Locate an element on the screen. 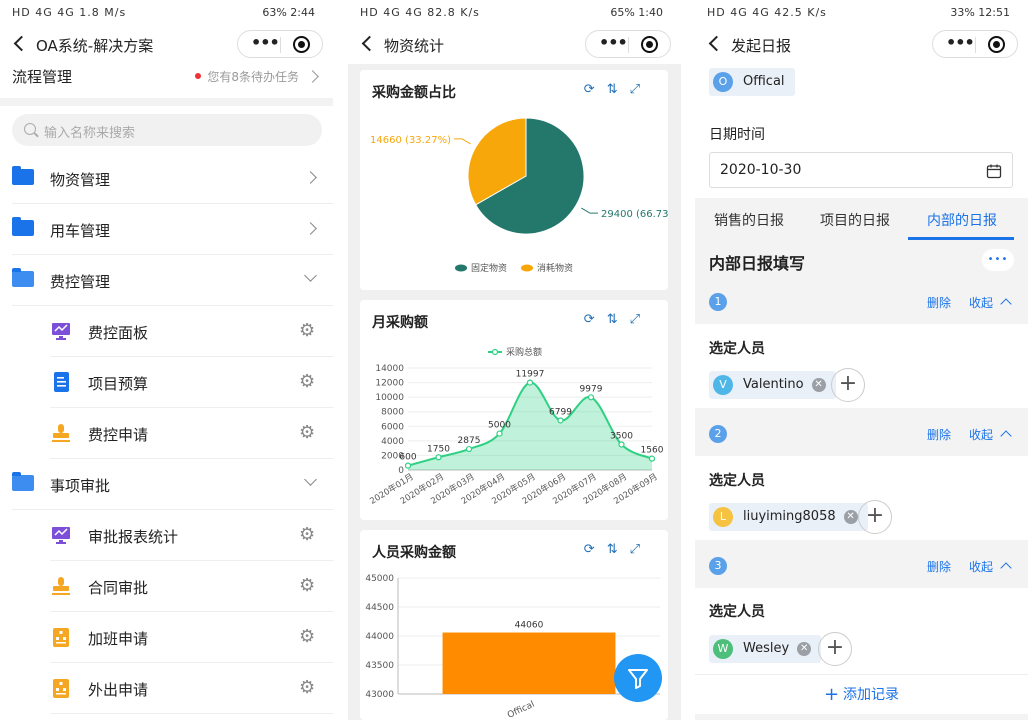 The height and width of the screenshot is (720, 1028). y-tick-label: 4000 is located at coordinates (392, 442).